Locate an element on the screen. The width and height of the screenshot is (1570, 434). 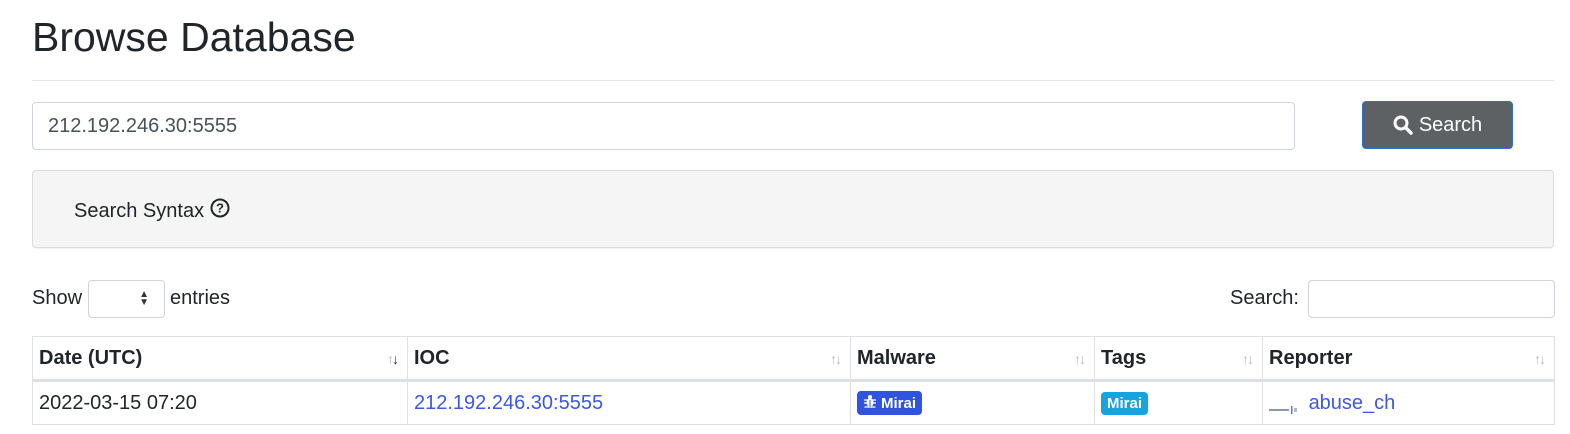
ioc-link: 212.192.246.30:5555 is located at coordinates (508, 403).